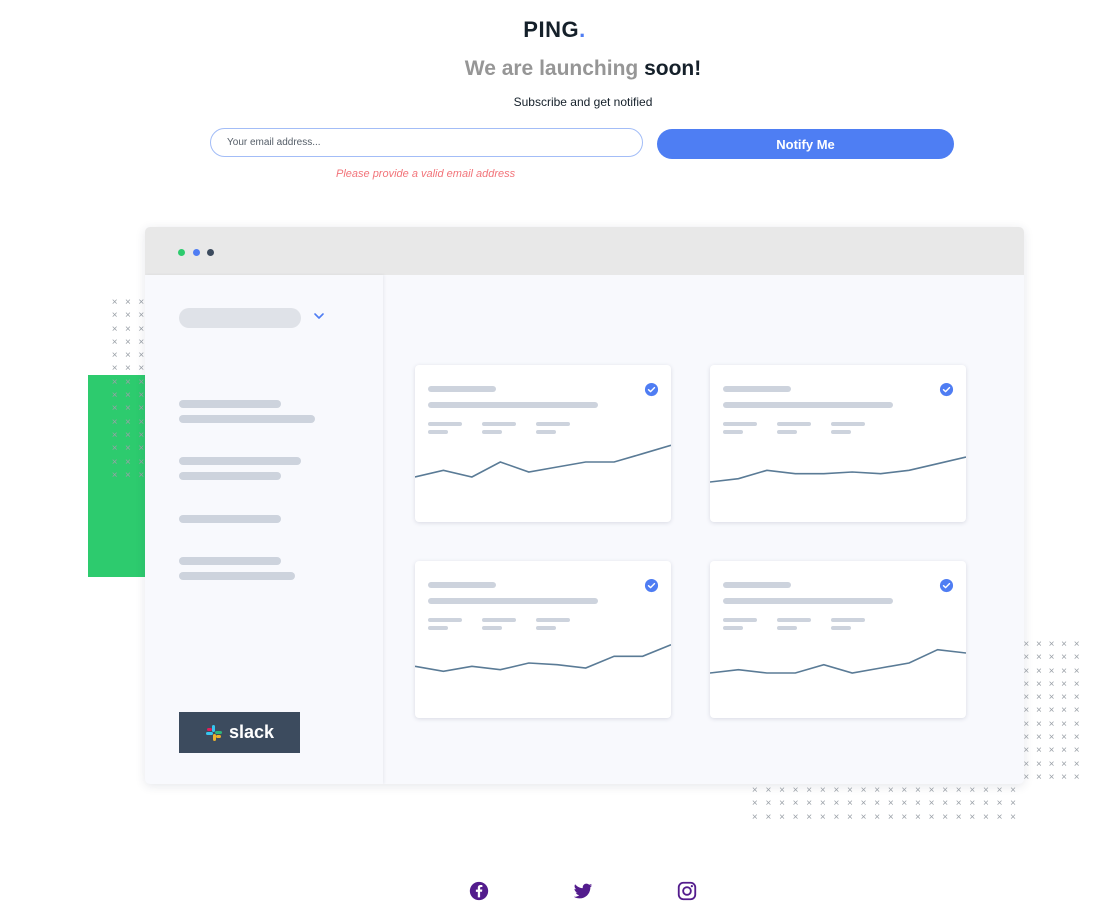  I want to click on twitter-link, so click(583, 891).